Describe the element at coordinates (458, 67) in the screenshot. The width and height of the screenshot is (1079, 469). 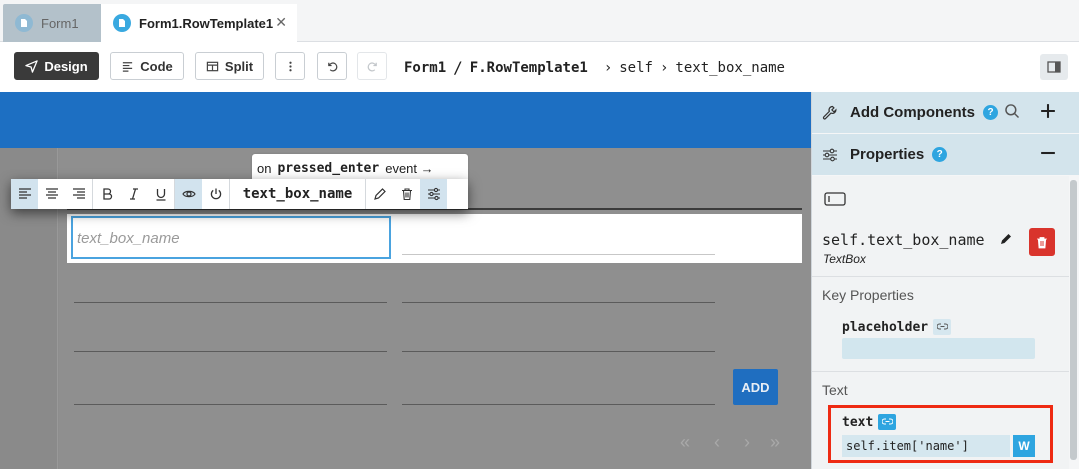
I see `breadcrumb-slash: /` at that location.